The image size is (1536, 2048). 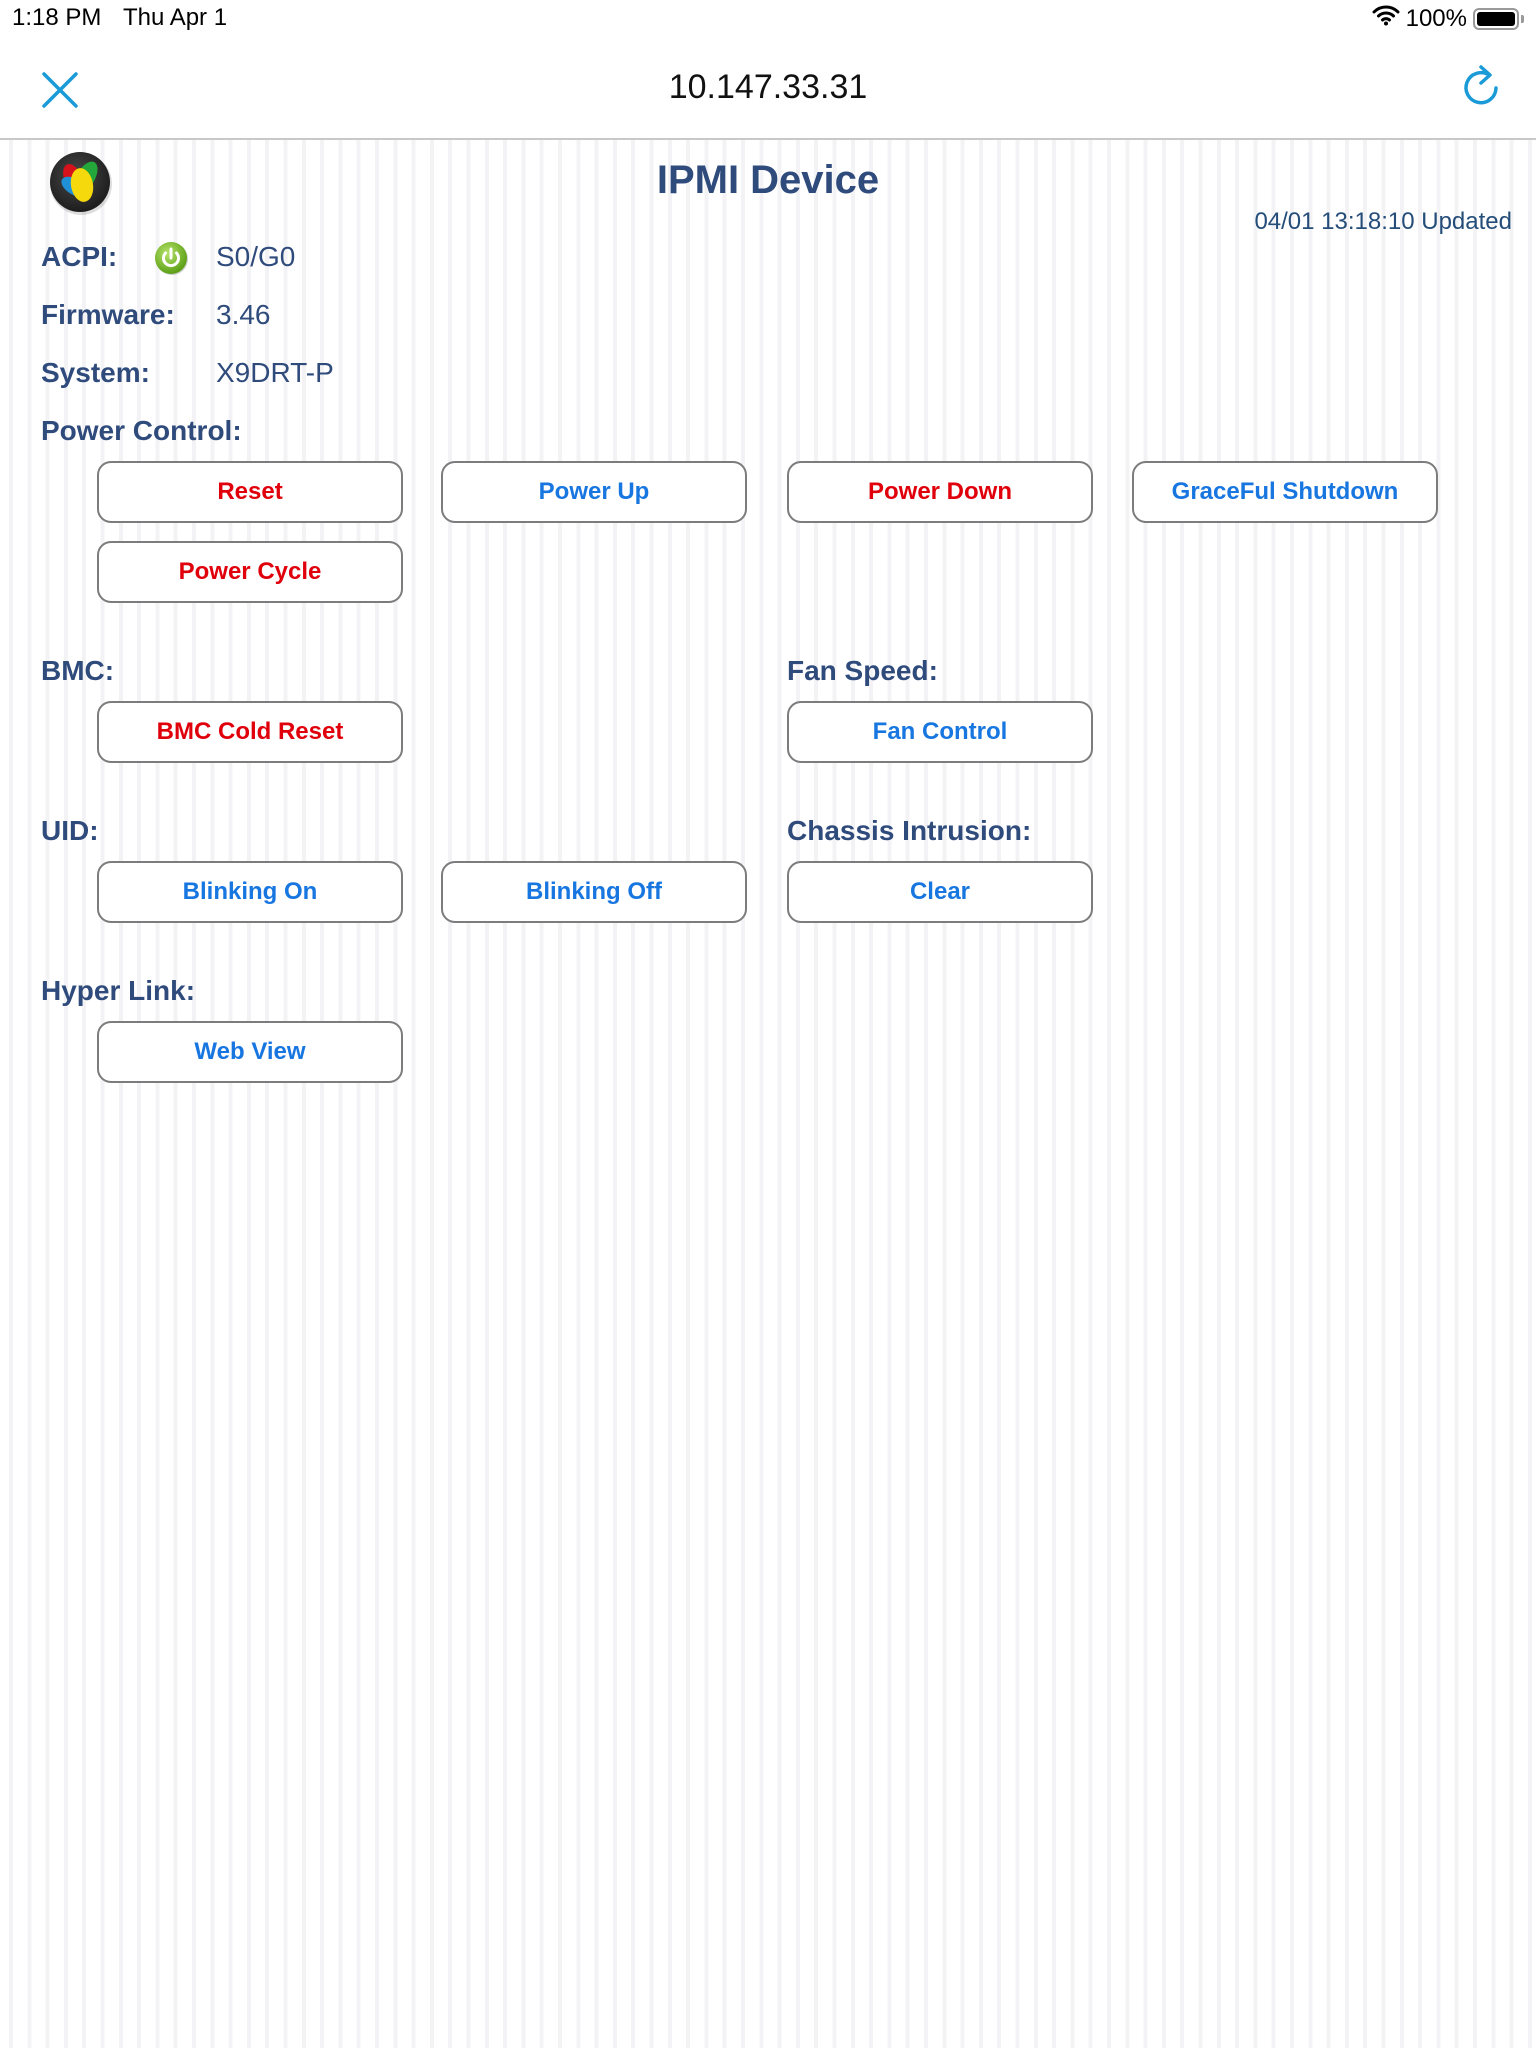 I want to click on web-view-button: Web View, so click(x=250, y=1052).